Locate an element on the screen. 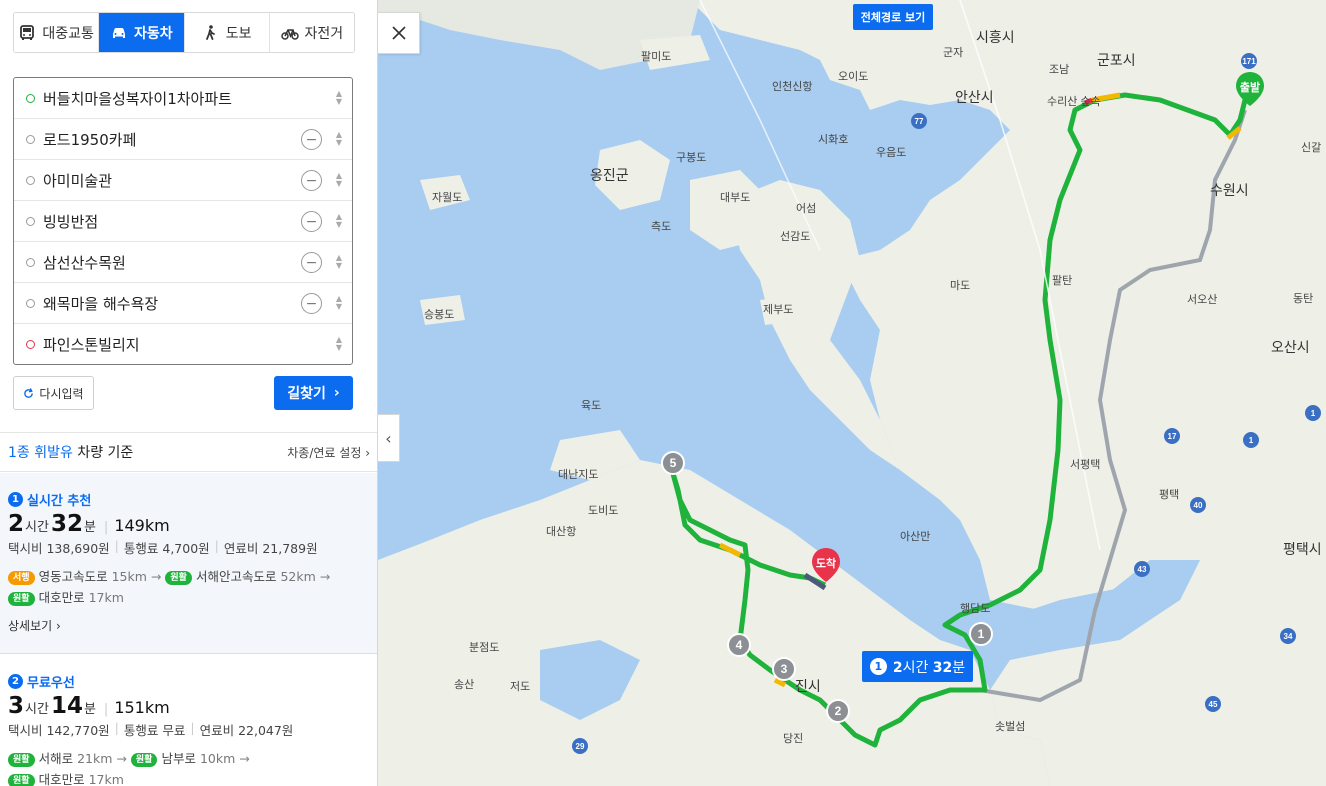  waypoint-number: 5 is located at coordinates (673, 463).